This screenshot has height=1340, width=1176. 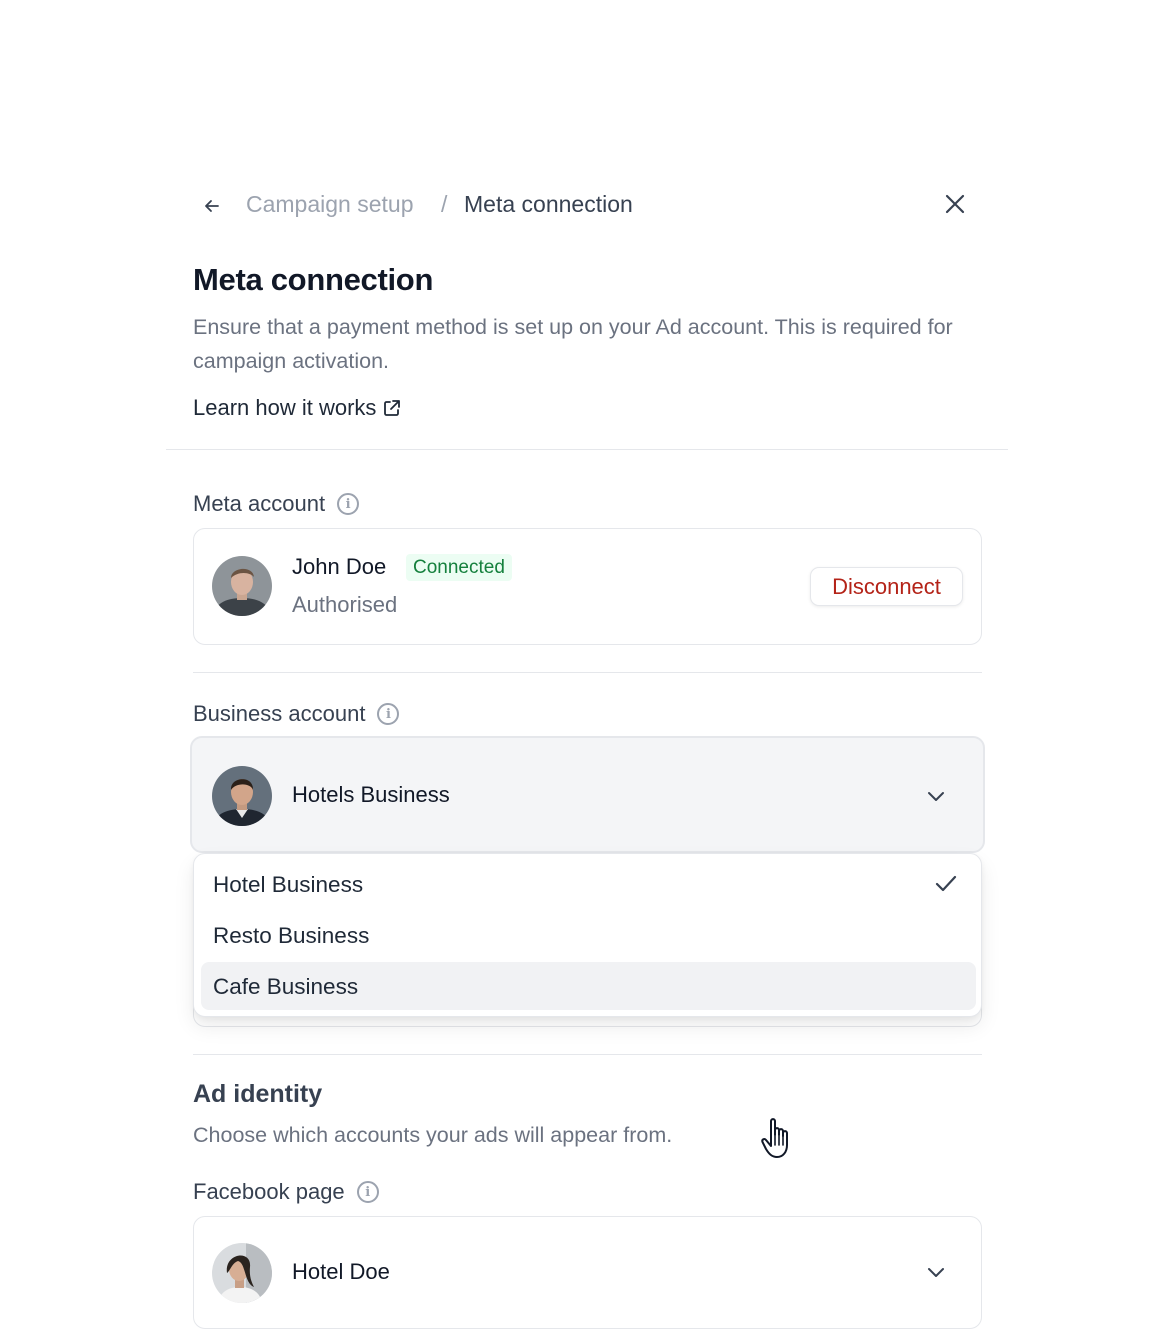 I want to click on facebook-page-label-text: Facebook page, so click(x=269, y=1191).